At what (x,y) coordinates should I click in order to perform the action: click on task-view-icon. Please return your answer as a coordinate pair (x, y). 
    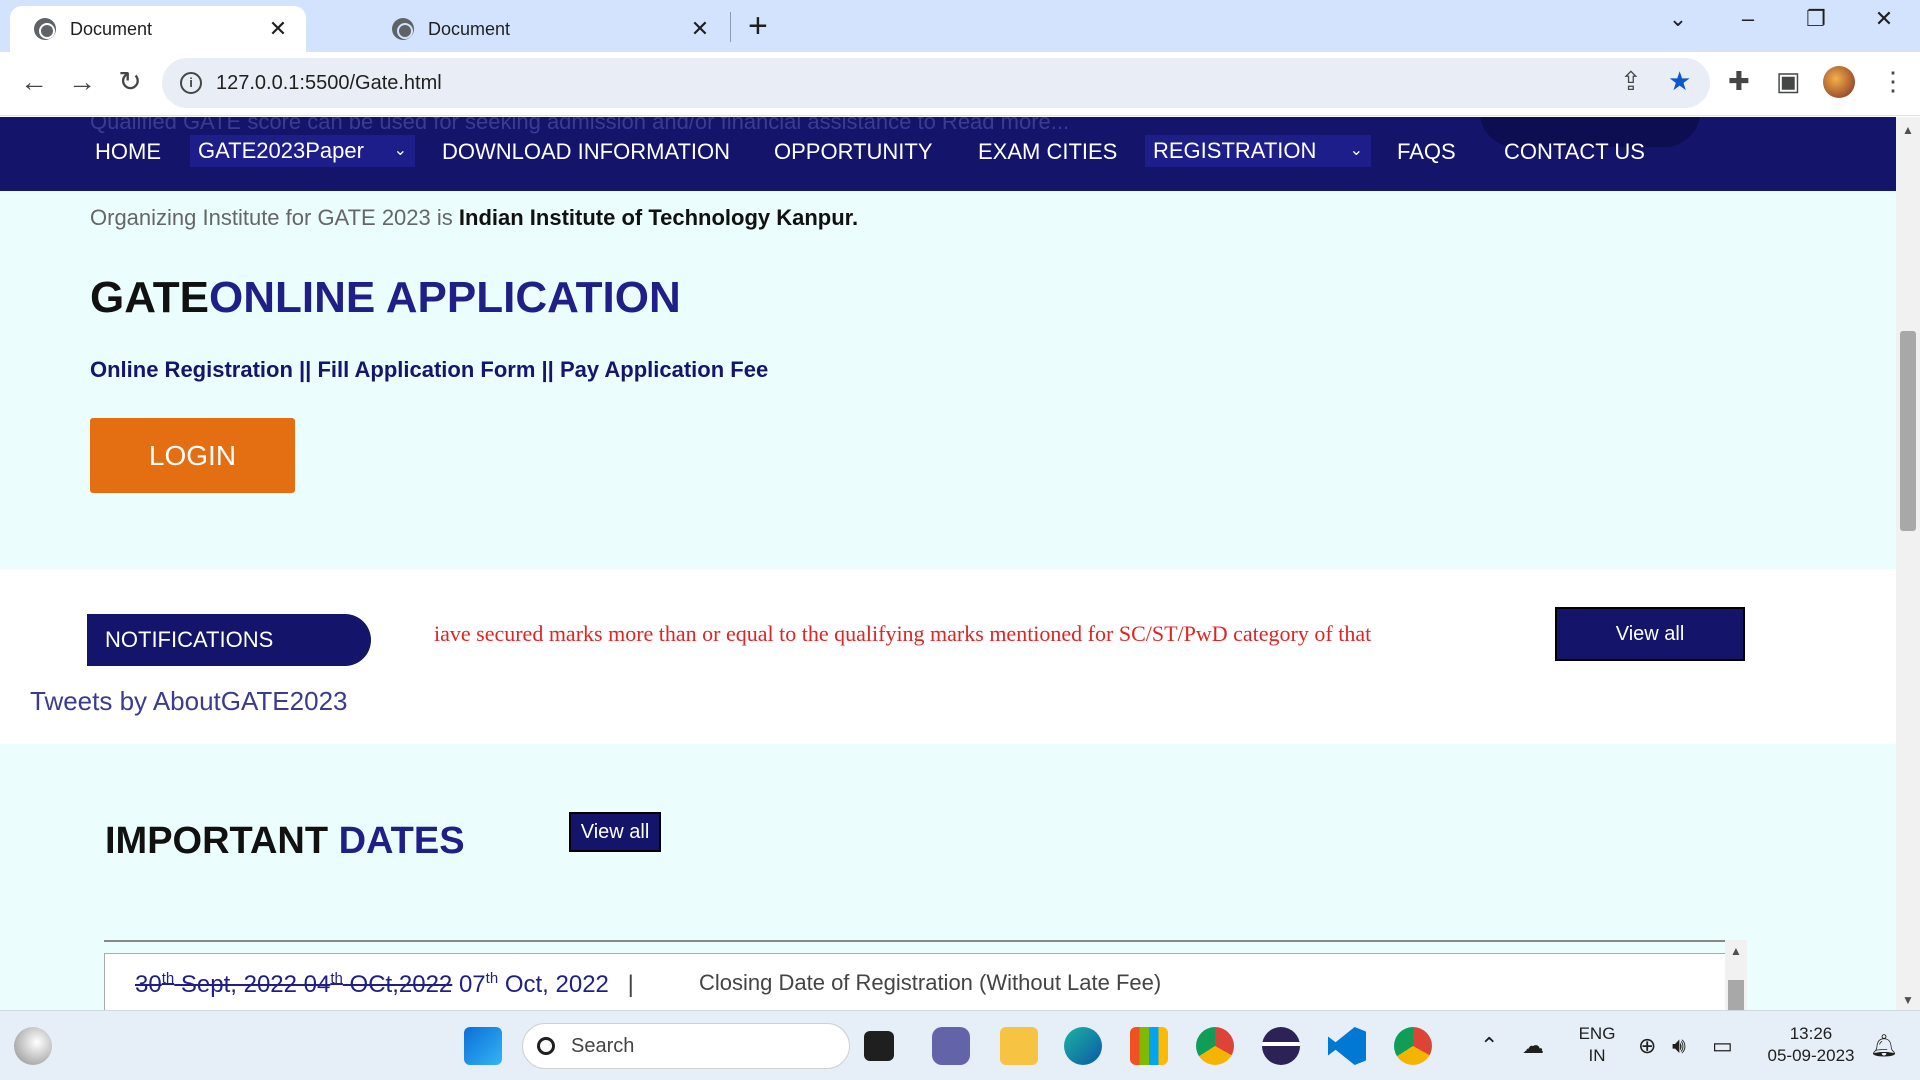
    Looking at the image, I should click on (879, 1046).